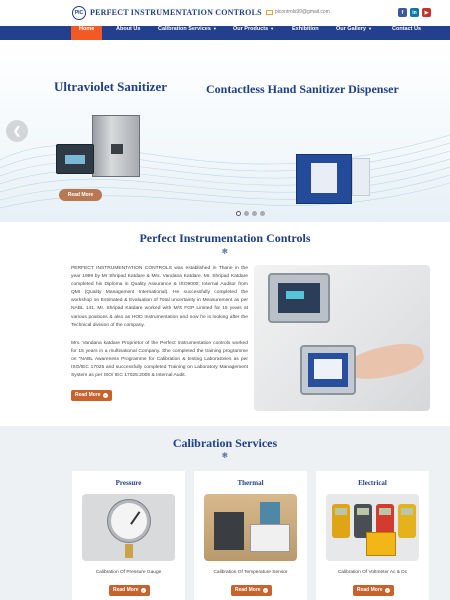 Image resolution: width=450 pixels, height=600 pixels. I want to click on hand-sanitizer-unit-image, so click(361, 177).